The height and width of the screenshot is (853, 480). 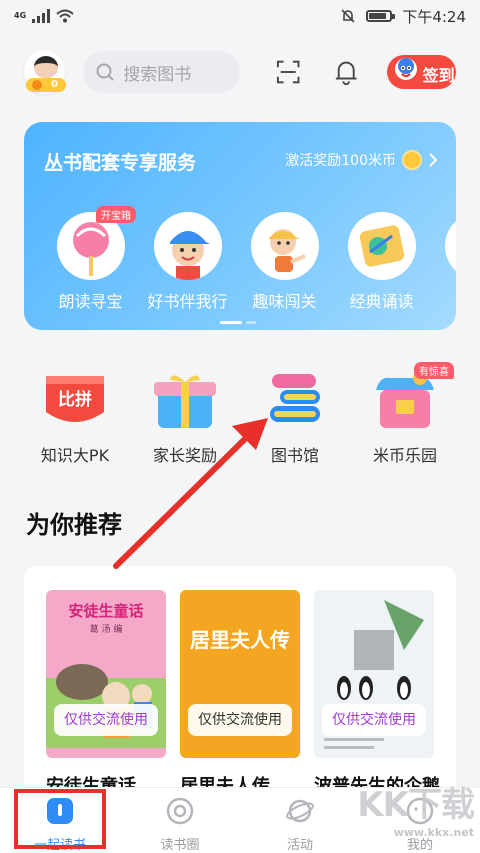 What do you see at coordinates (106, 630) in the screenshot?
I see `book-cover-author: 葛 汤 编` at bounding box center [106, 630].